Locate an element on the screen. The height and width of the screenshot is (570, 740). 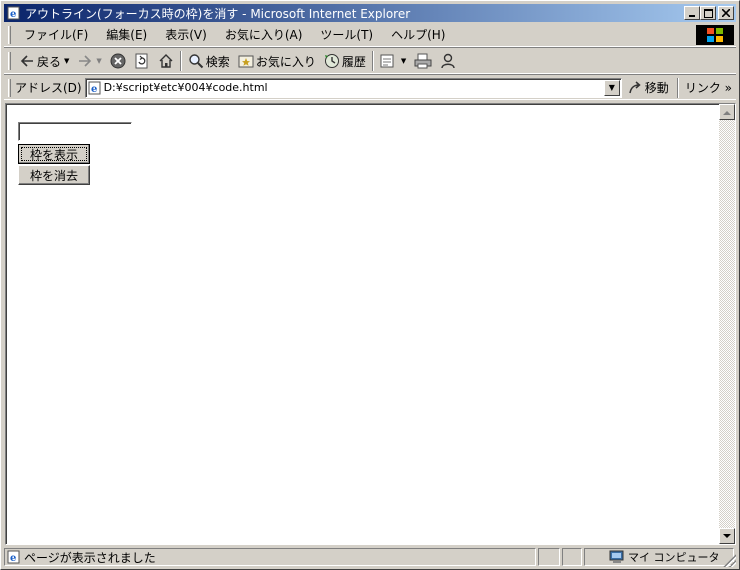
resize-grip is located at coordinates (729, 560).